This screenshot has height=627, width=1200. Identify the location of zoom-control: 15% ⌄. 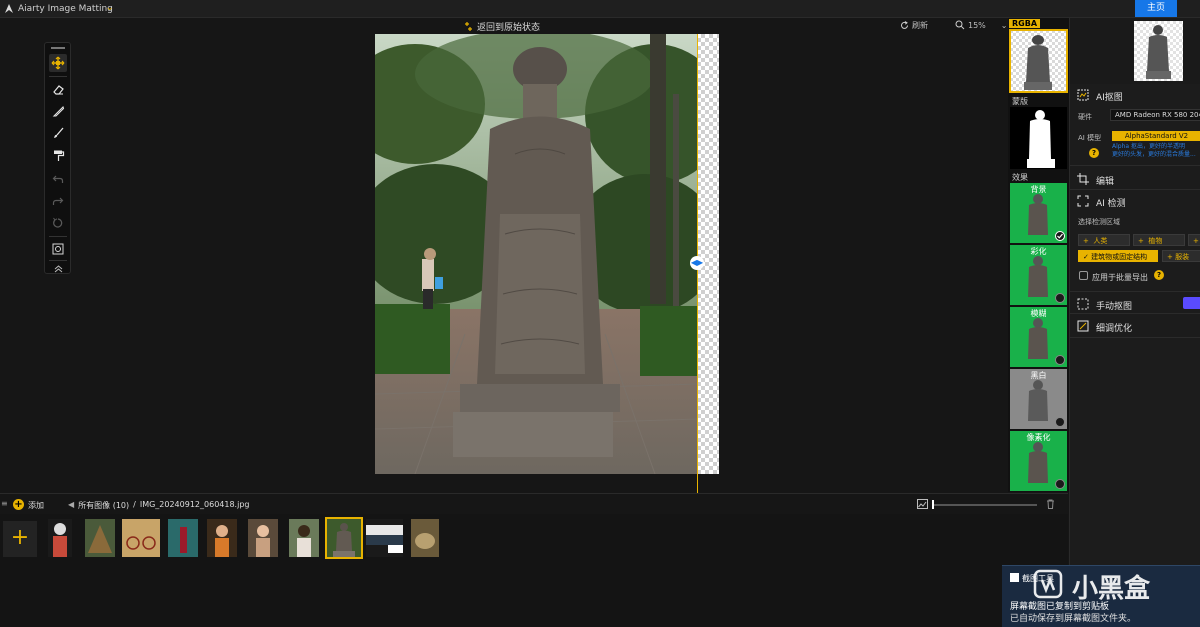
(981, 25).